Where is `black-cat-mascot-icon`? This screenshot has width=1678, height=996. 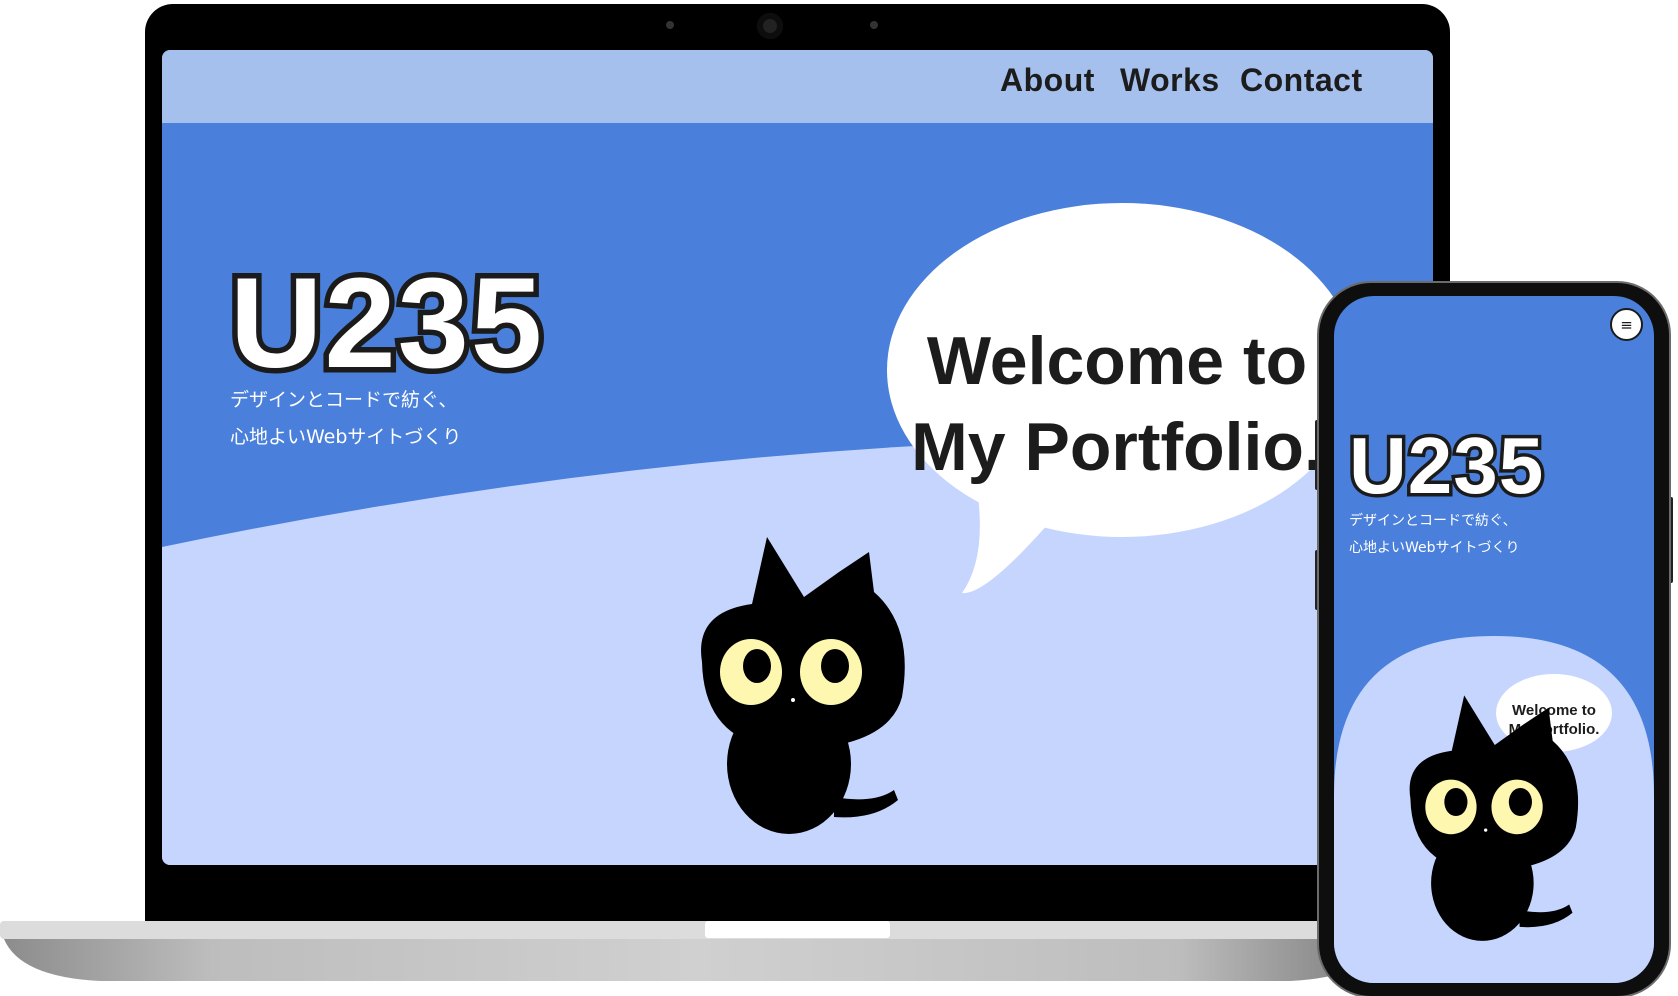
black-cat-mascot-icon is located at coordinates (803, 685).